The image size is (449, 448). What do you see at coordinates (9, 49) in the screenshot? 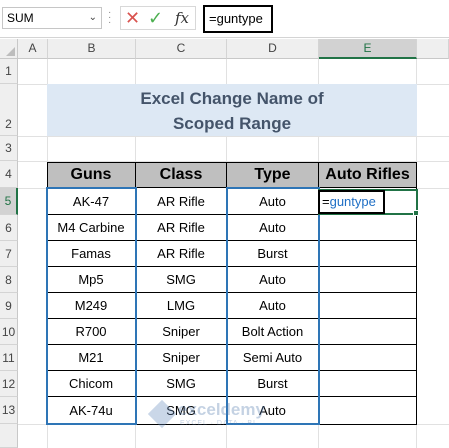
I see `select-all-button` at bounding box center [9, 49].